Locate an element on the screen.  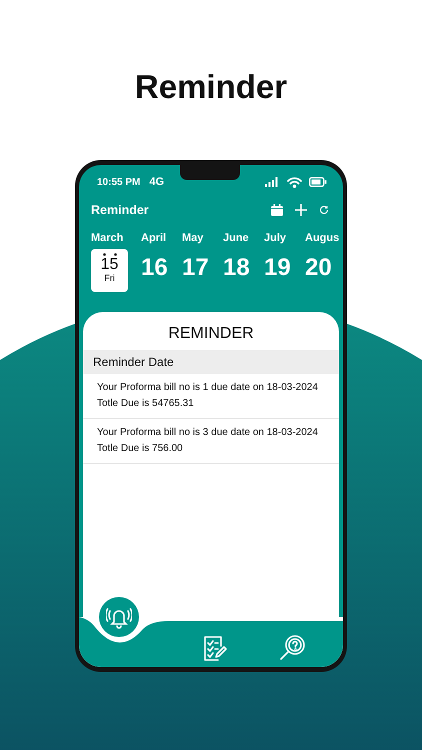
network-label: 4G is located at coordinates (156, 182).